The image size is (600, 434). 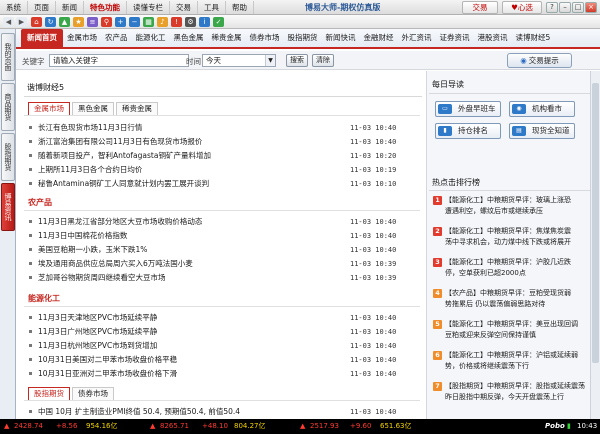 What do you see at coordinates (218, 22) in the screenshot?
I see `ok-icon: ✓` at bounding box center [218, 22].